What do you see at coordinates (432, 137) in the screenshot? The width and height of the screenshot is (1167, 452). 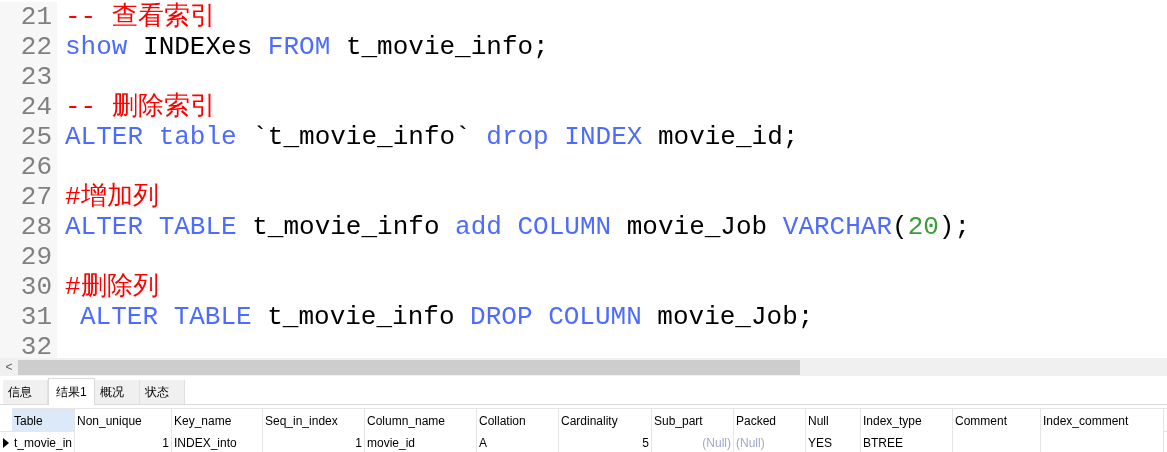 I see `code-line: ALTER table `t_movie_info` drop INDEX movie_id;` at bounding box center [432, 137].